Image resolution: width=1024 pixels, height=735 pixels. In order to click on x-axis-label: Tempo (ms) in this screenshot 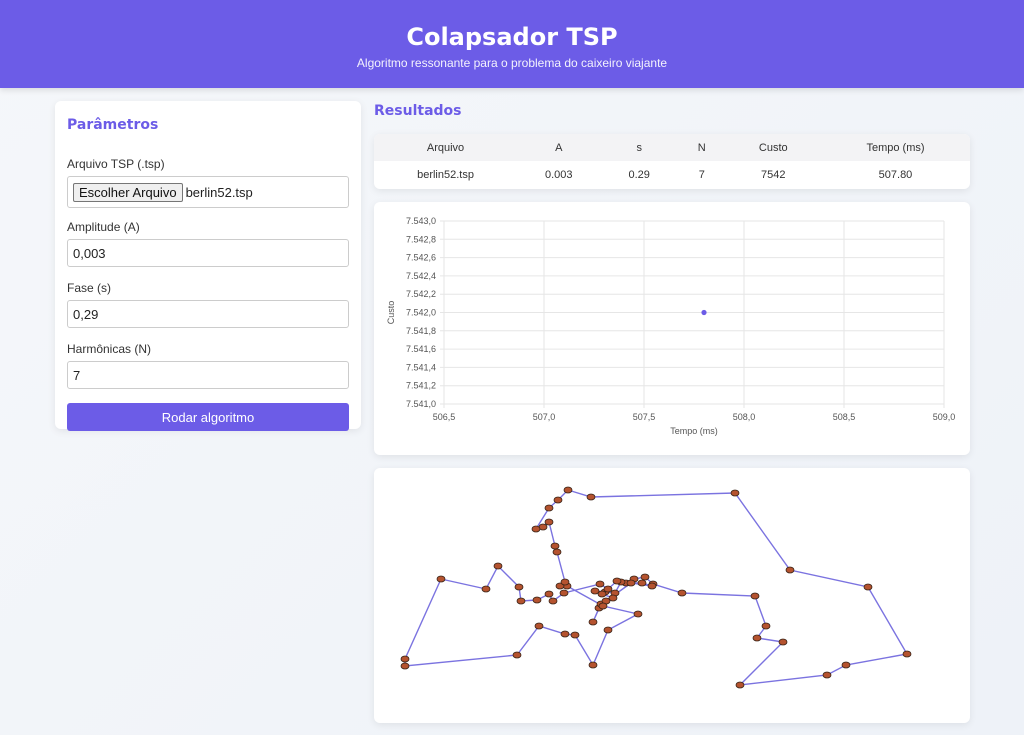, I will do `click(694, 431)`.